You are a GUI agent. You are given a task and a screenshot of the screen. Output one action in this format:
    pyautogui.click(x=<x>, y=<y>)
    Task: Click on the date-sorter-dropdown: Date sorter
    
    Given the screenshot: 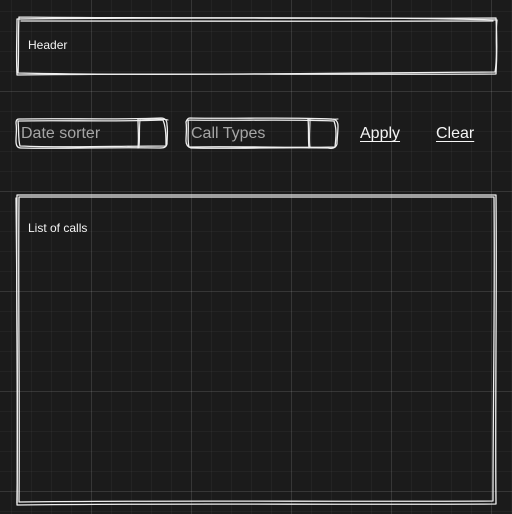 What is the action you would take?
    pyautogui.click(x=92, y=133)
    